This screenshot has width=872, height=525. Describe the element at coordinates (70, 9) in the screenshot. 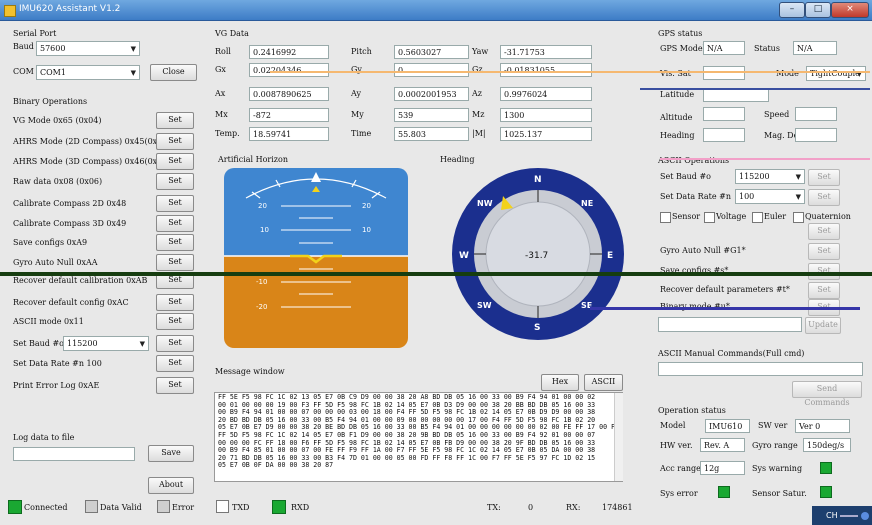

I see `window-title: IMU620 Assistant V1.2` at that location.